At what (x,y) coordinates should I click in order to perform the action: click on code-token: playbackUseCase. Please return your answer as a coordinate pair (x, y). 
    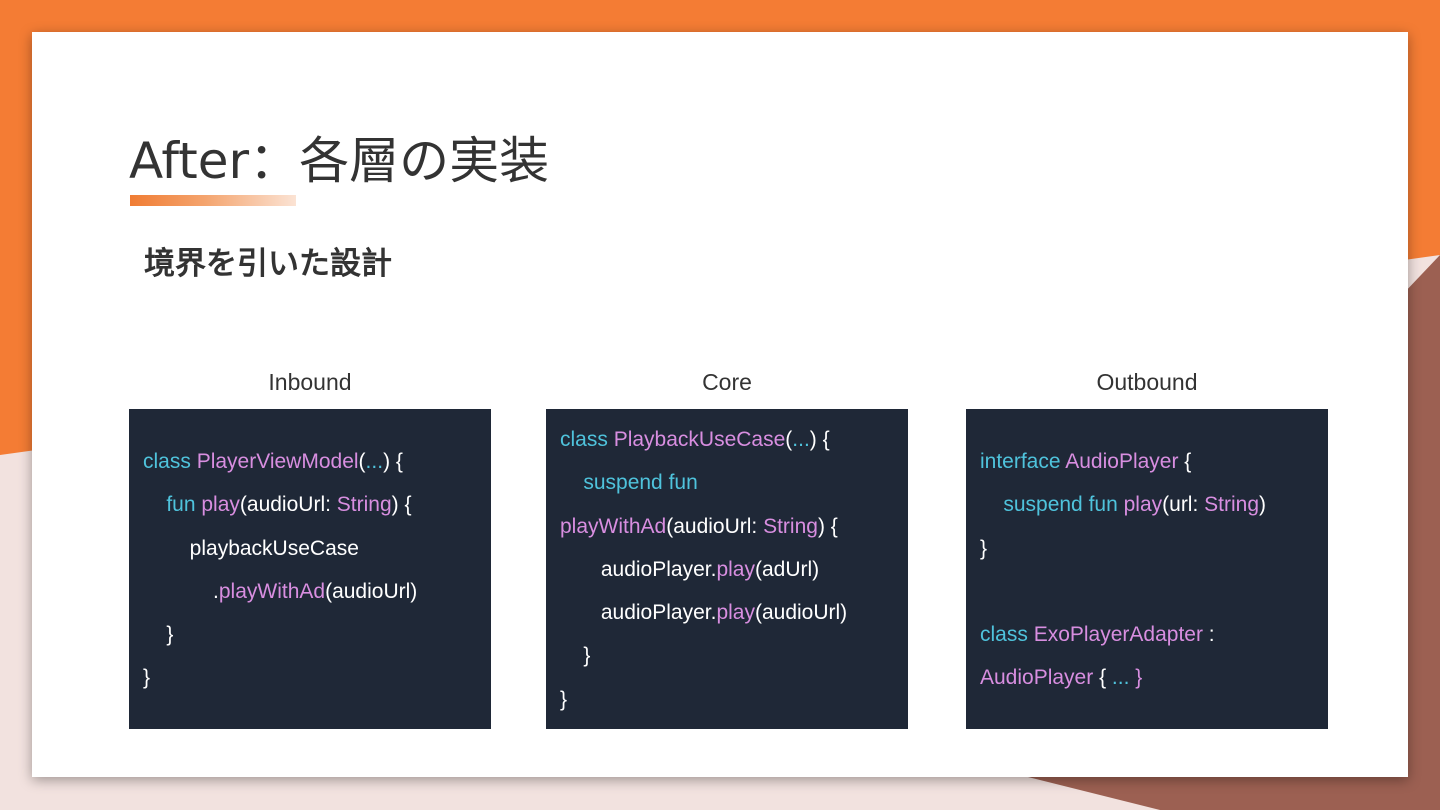
    Looking at the image, I should click on (251, 548).